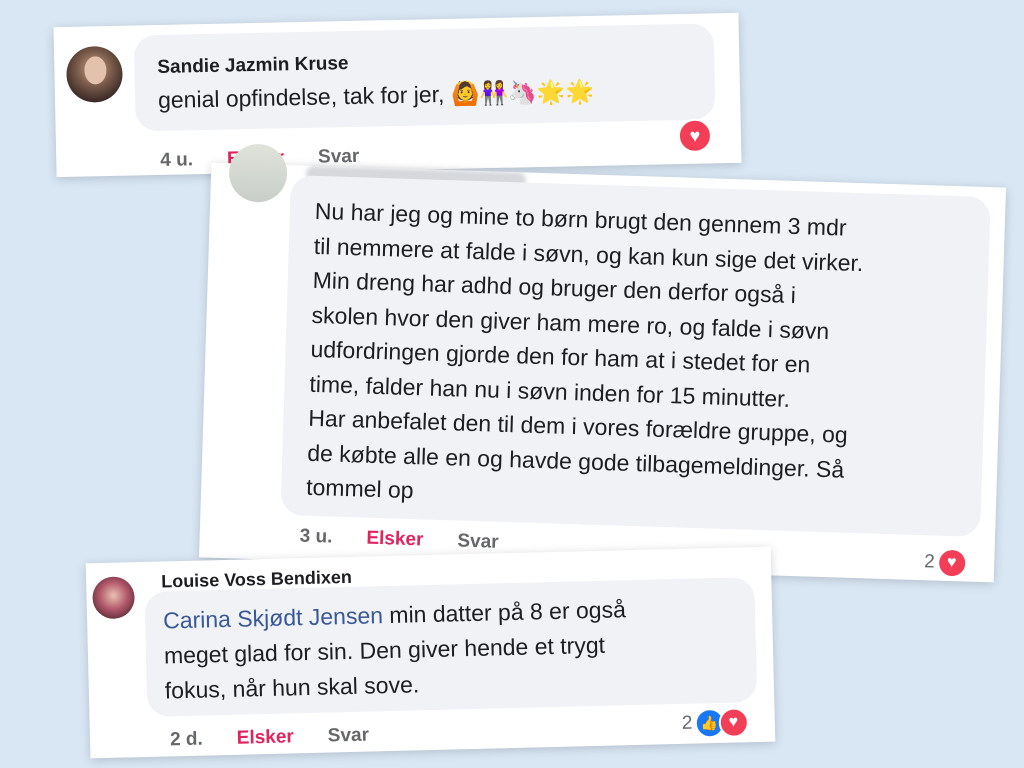 The width and height of the screenshot is (1024, 768). I want to click on emoji-sequence: 🙆👭🦄🌟🌟, so click(522, 93).